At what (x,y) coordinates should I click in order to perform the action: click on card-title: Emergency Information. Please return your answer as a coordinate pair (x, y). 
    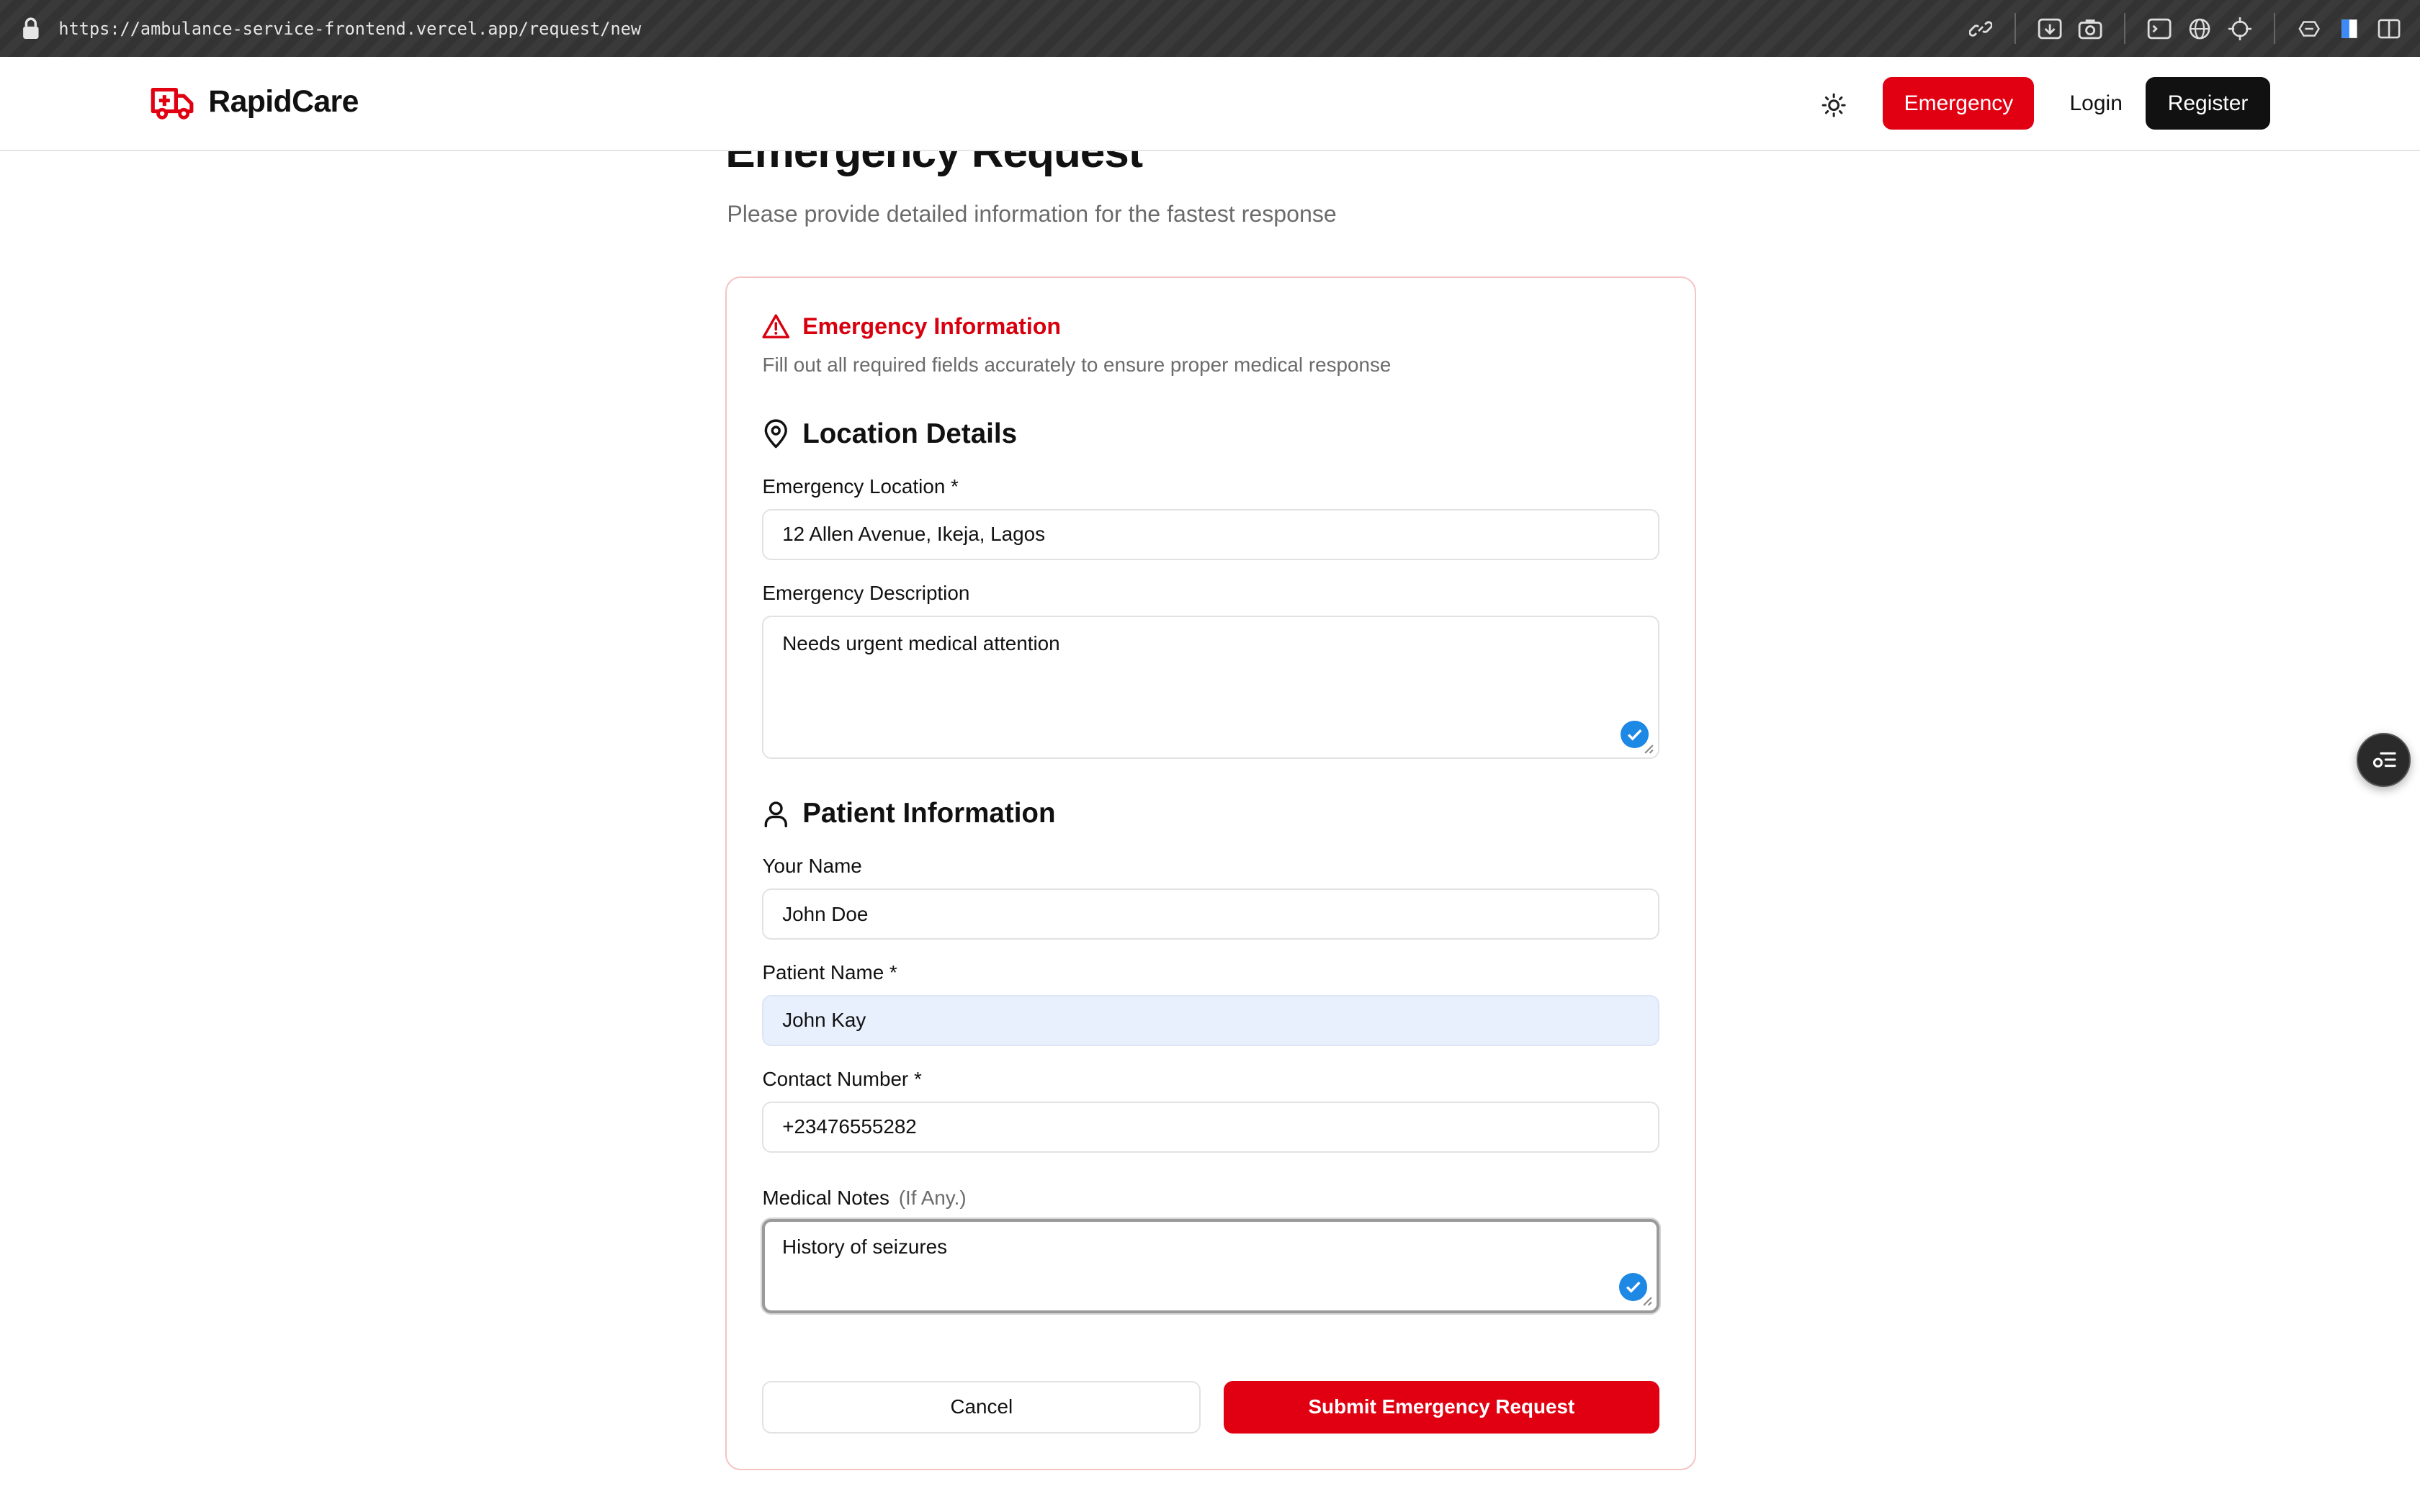
    Looking at the image, I should click on (931, 325).